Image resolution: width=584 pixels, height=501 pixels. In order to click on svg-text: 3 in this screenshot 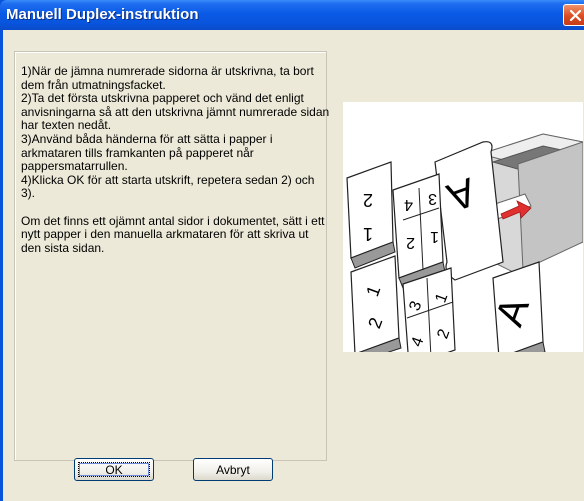, I will do `click(432, 198)`.